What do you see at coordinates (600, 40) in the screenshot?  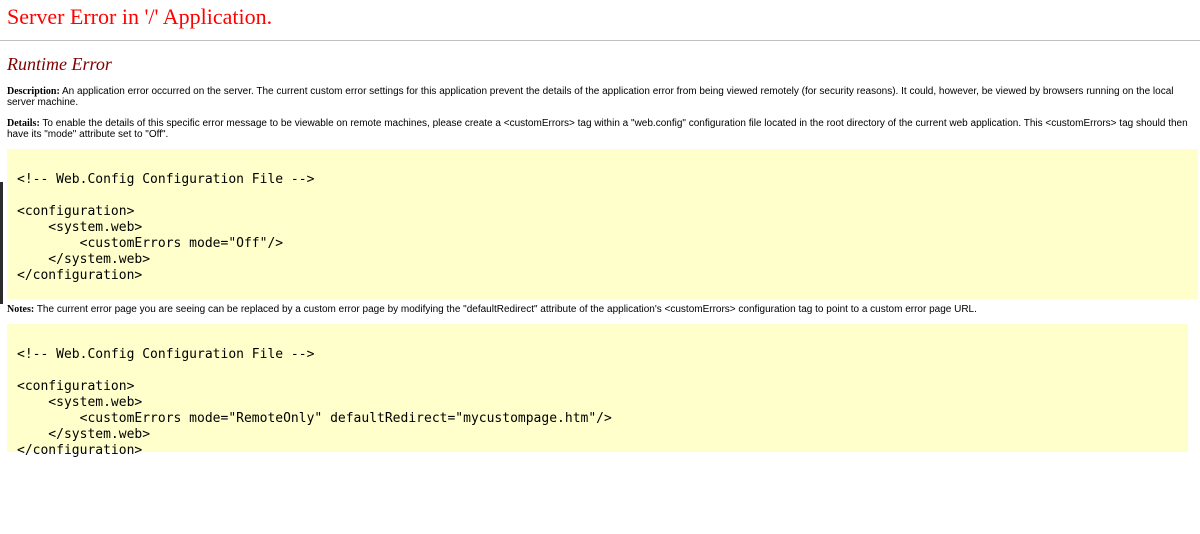 I see `title-divider` at bounding box center [600, 40].